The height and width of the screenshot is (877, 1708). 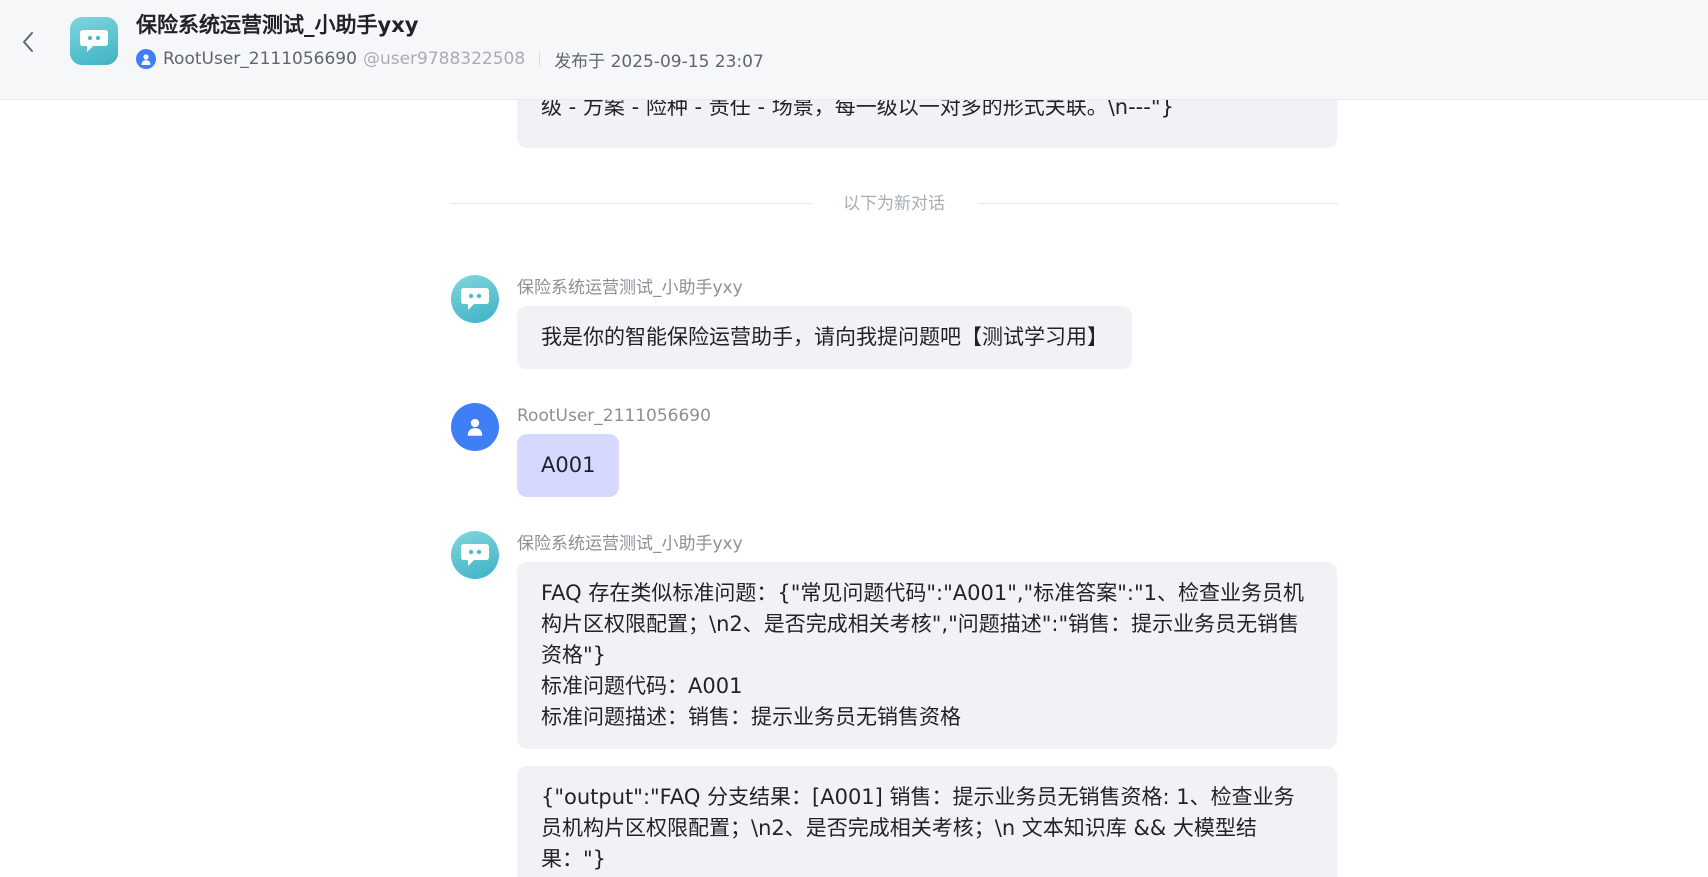 I want to click on chevron-left-icon, so click(x=28, y=42).